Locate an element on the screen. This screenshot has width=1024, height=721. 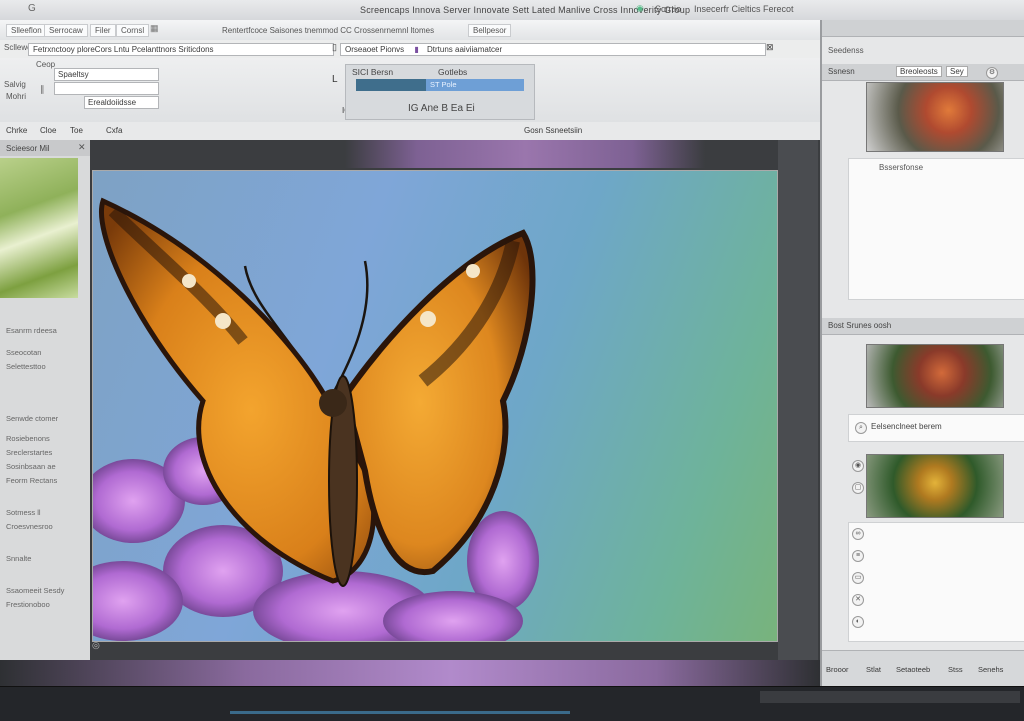
lock-icon: ▢ is located at coordinates (858, 488).